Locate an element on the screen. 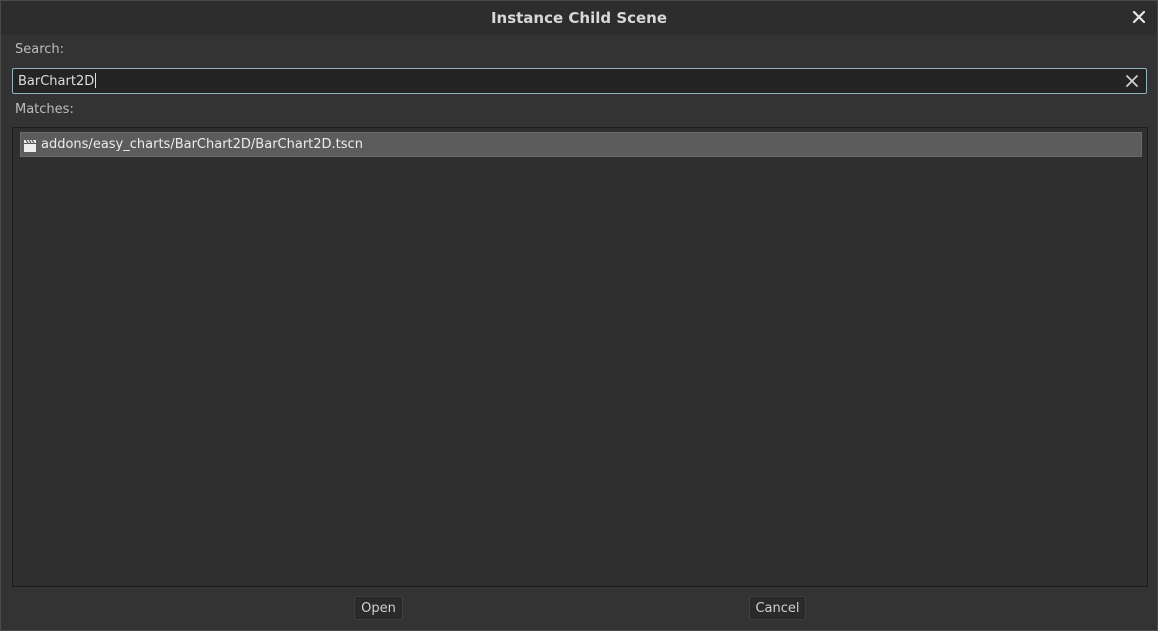 The width and height of the screenshot is (1158, 631). clear-icon is located at coordinates (1132, 81).